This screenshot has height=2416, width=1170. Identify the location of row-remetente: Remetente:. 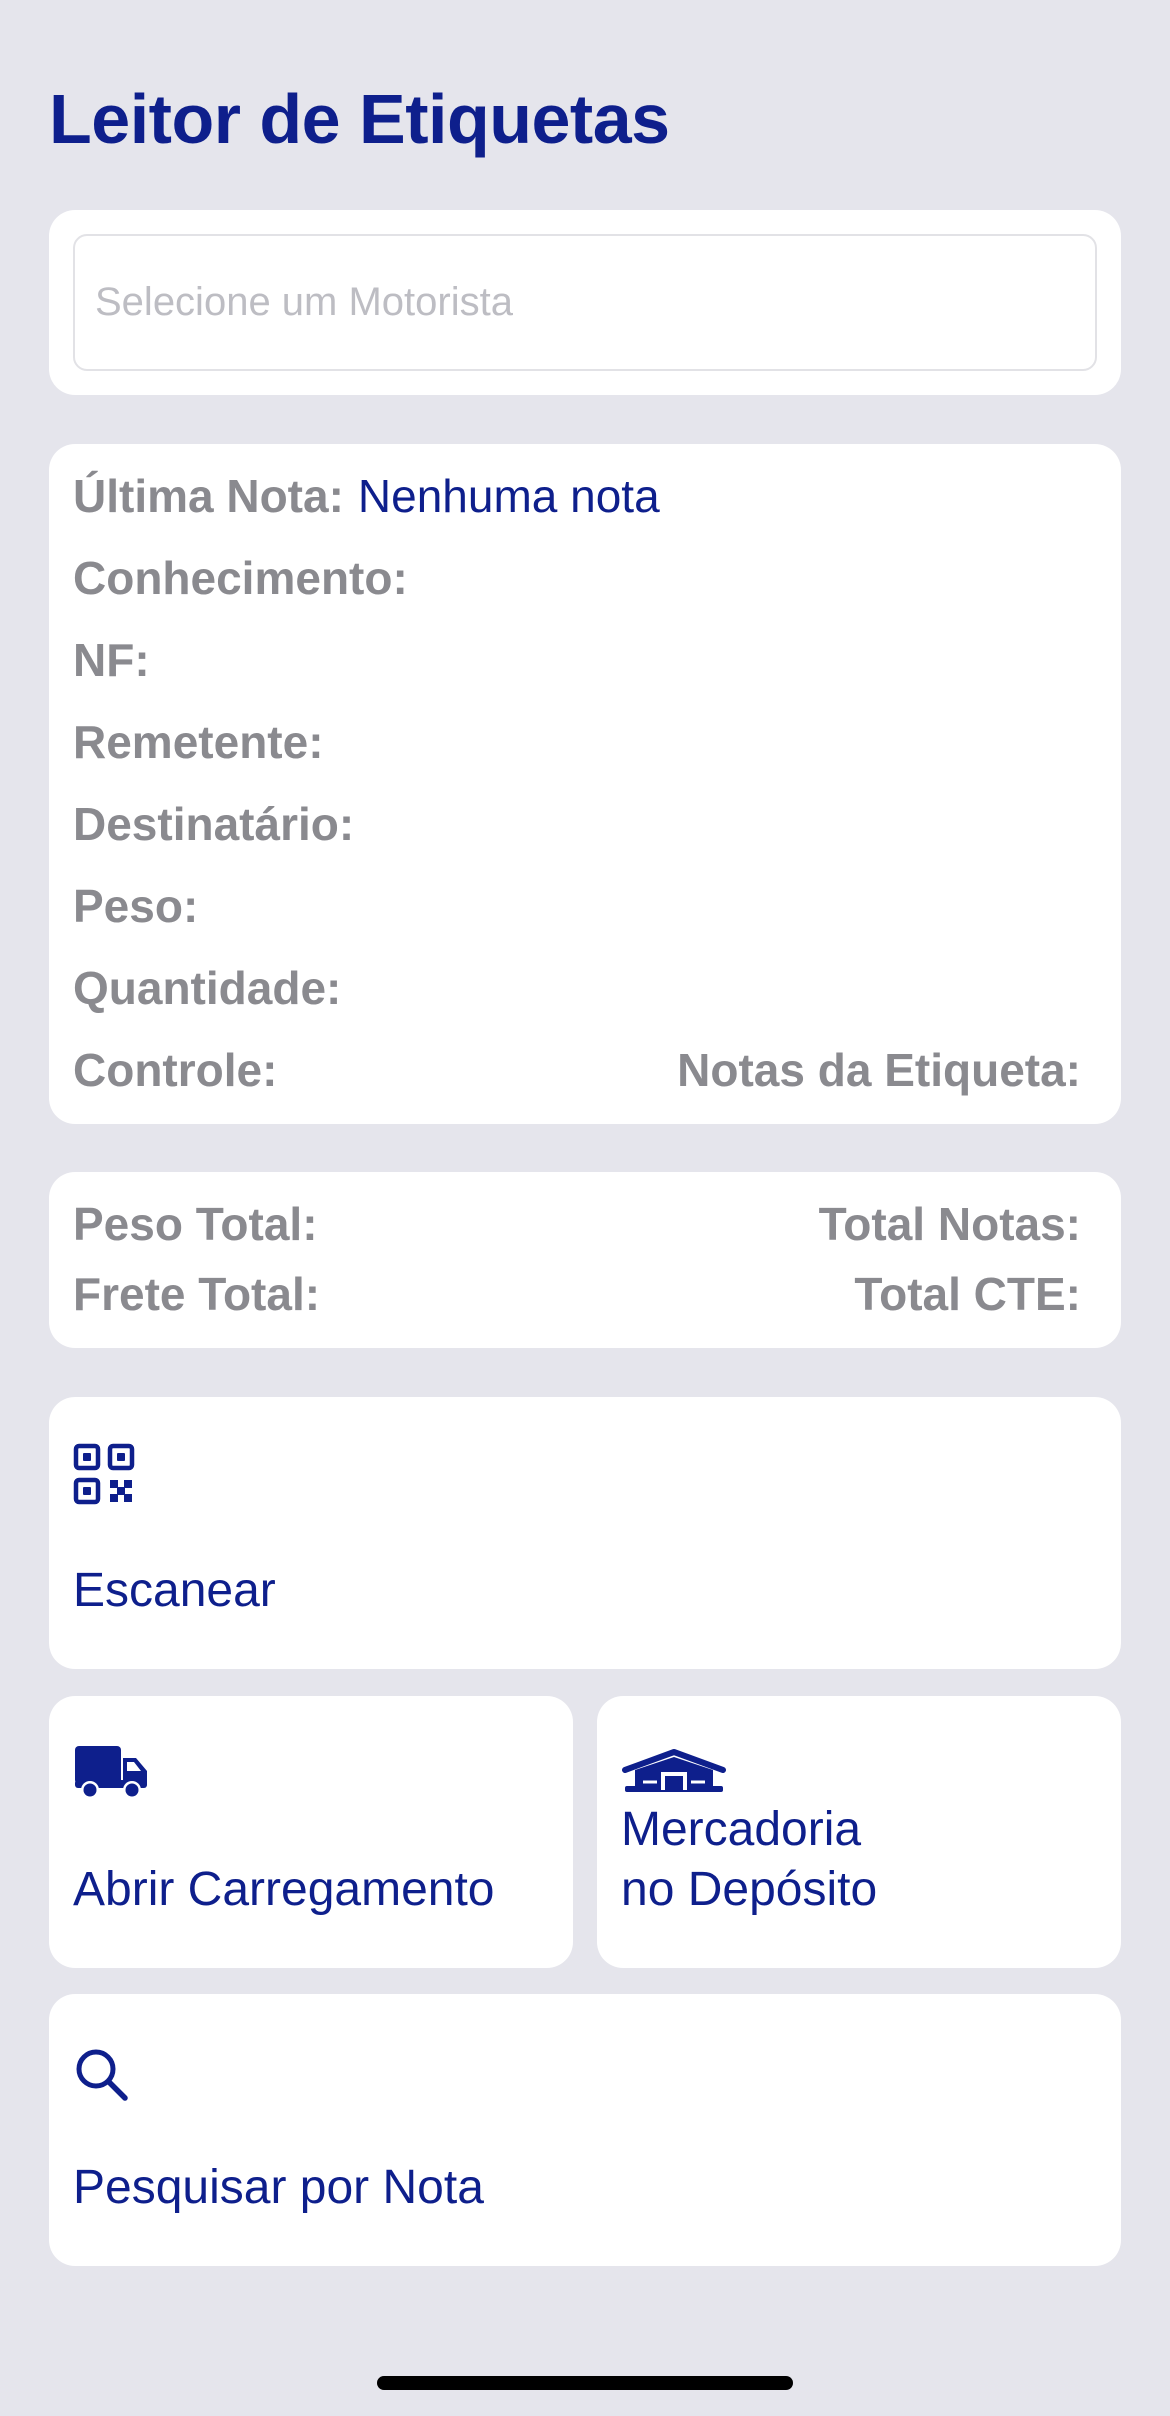
(577, 742).